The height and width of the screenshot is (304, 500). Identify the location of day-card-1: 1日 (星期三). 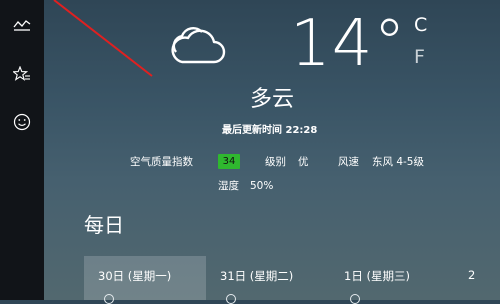
(391, 280).